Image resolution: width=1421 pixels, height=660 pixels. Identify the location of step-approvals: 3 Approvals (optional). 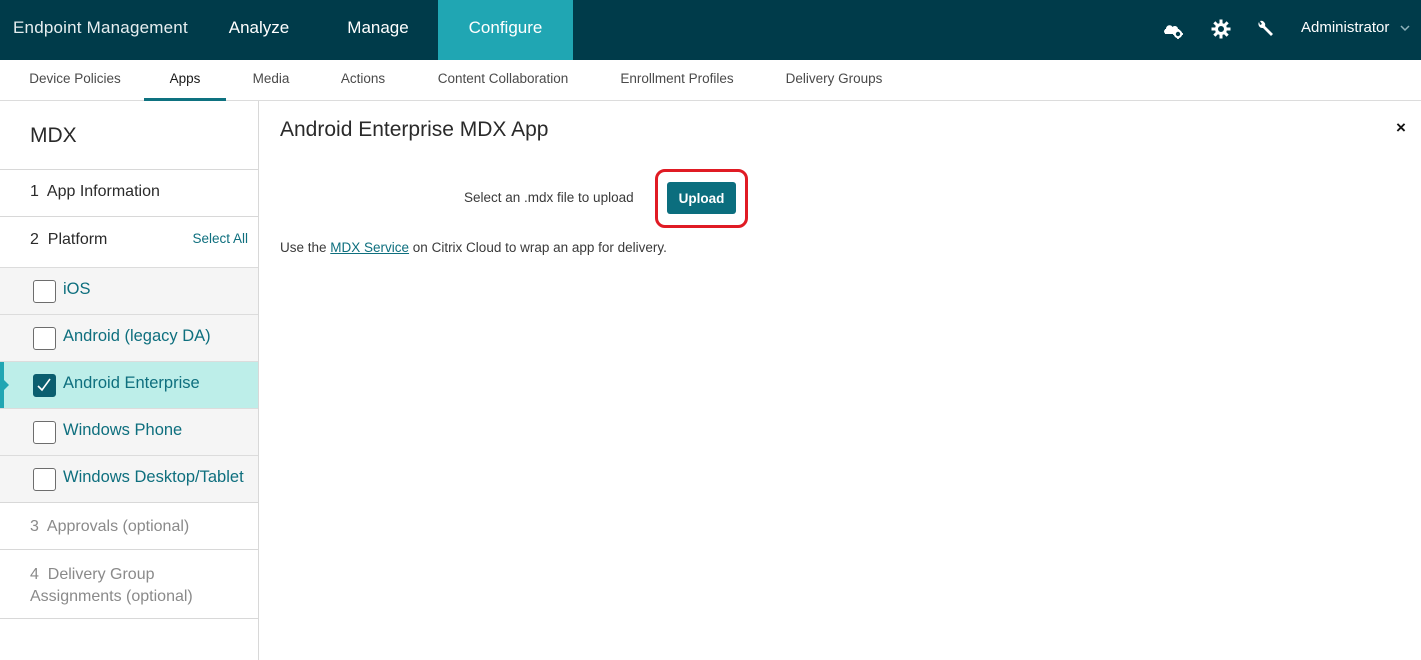
(129, 525).